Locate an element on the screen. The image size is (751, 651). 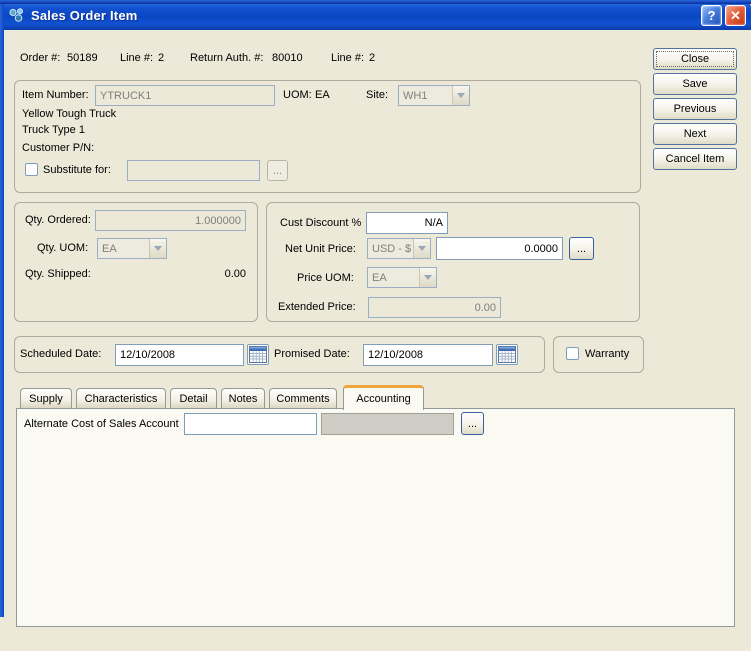
customer-pn-label: Customer P/N: is located at coordinates (58, 148).